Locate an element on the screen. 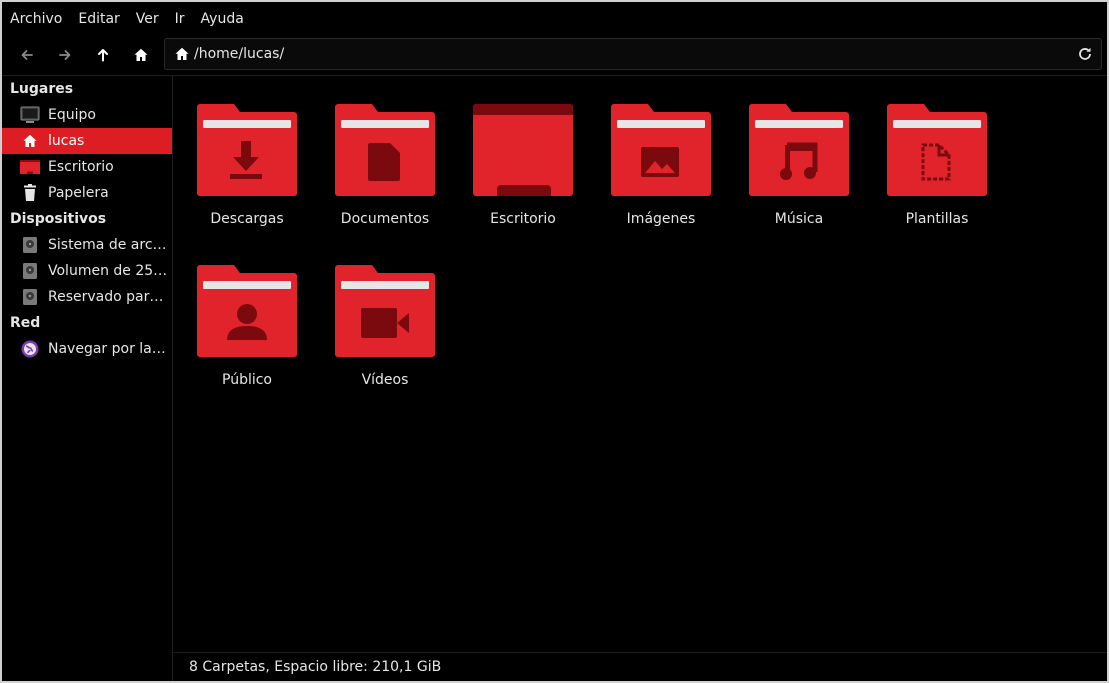 The height and width of the screenshot is (683, 1109). document-icon is located at coordinates (385, 150).